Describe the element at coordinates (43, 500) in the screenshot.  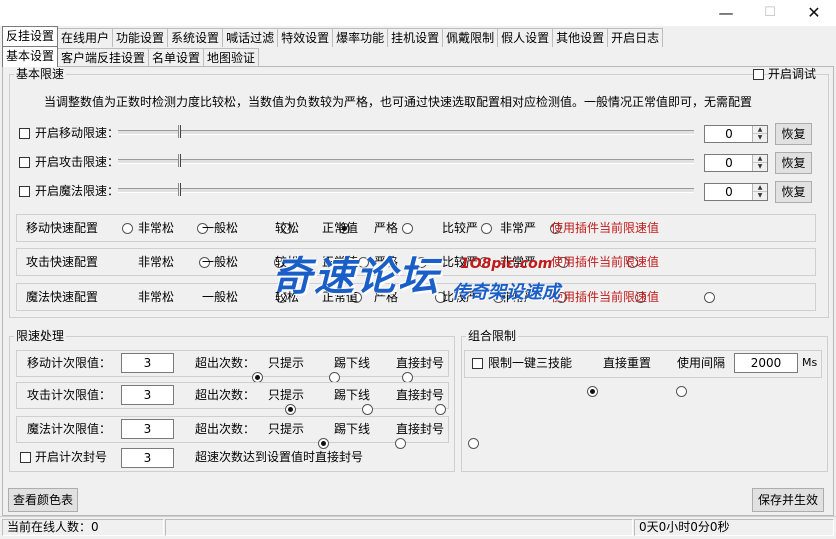
I see `view-colors-button: 查看颜色表` at that location.